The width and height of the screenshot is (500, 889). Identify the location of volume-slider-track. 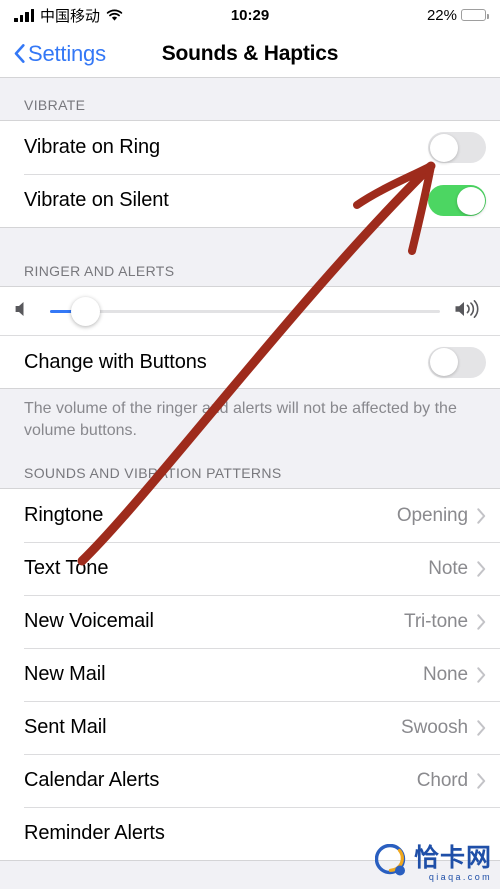
(245, 311).